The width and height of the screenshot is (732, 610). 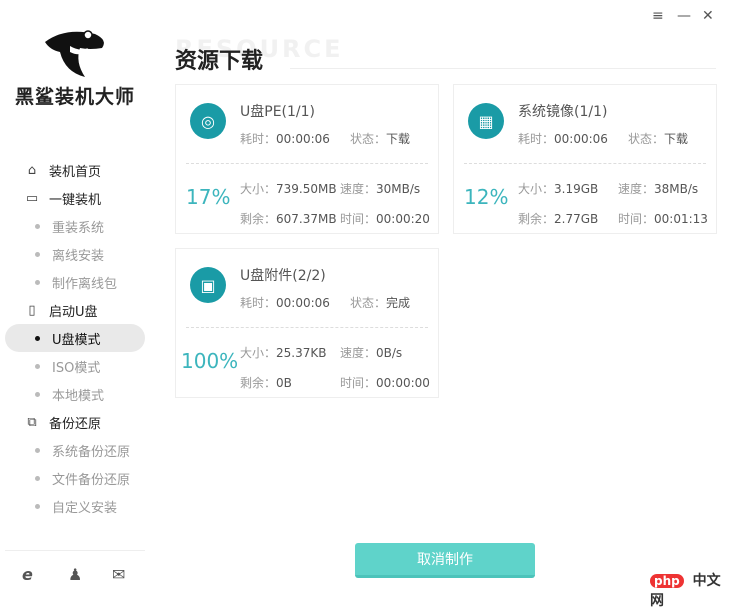 I want to click on menu-icon: ≡, so click(x=658, y=16).